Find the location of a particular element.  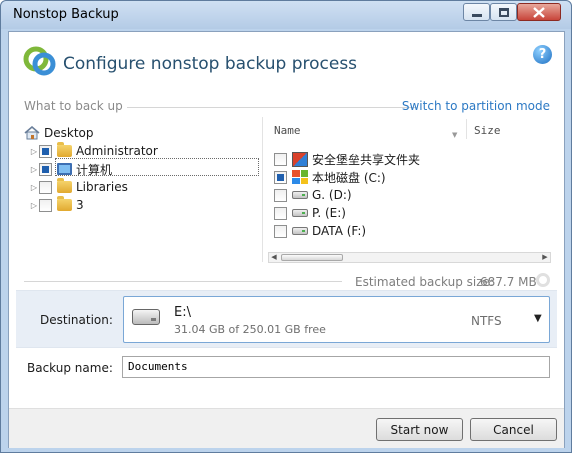

column-header-name: Name is located at coordinates (287, 130).